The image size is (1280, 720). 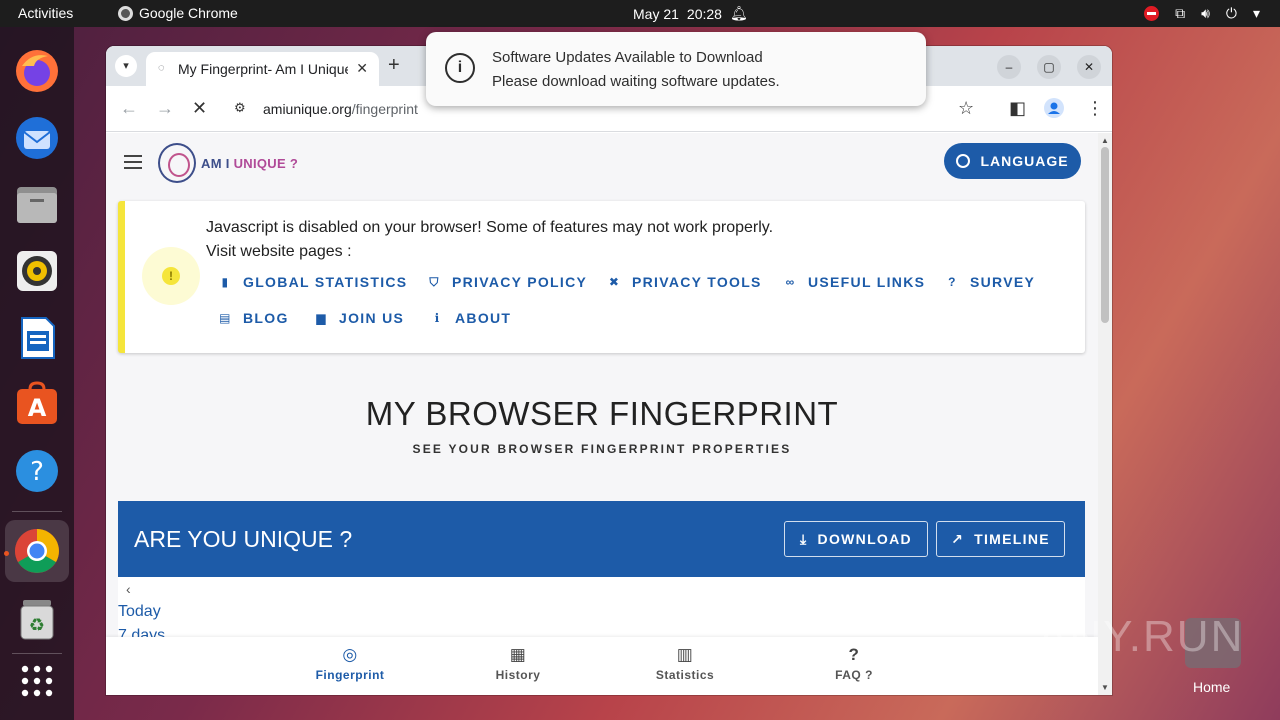 I want to click on tab-title: My Fingerprint- Am I Unique, so click(x=263, y=69).